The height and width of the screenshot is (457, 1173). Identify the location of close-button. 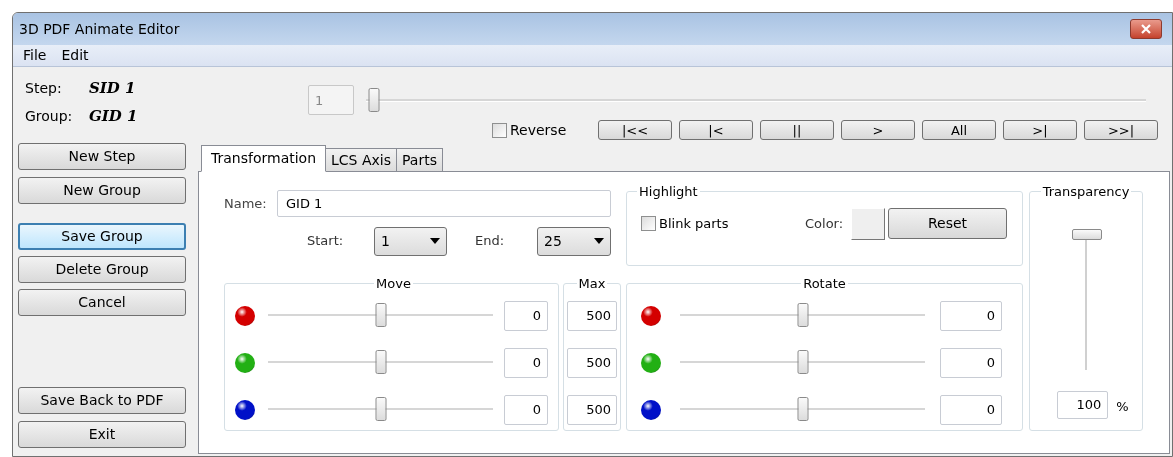
(1146, 29).